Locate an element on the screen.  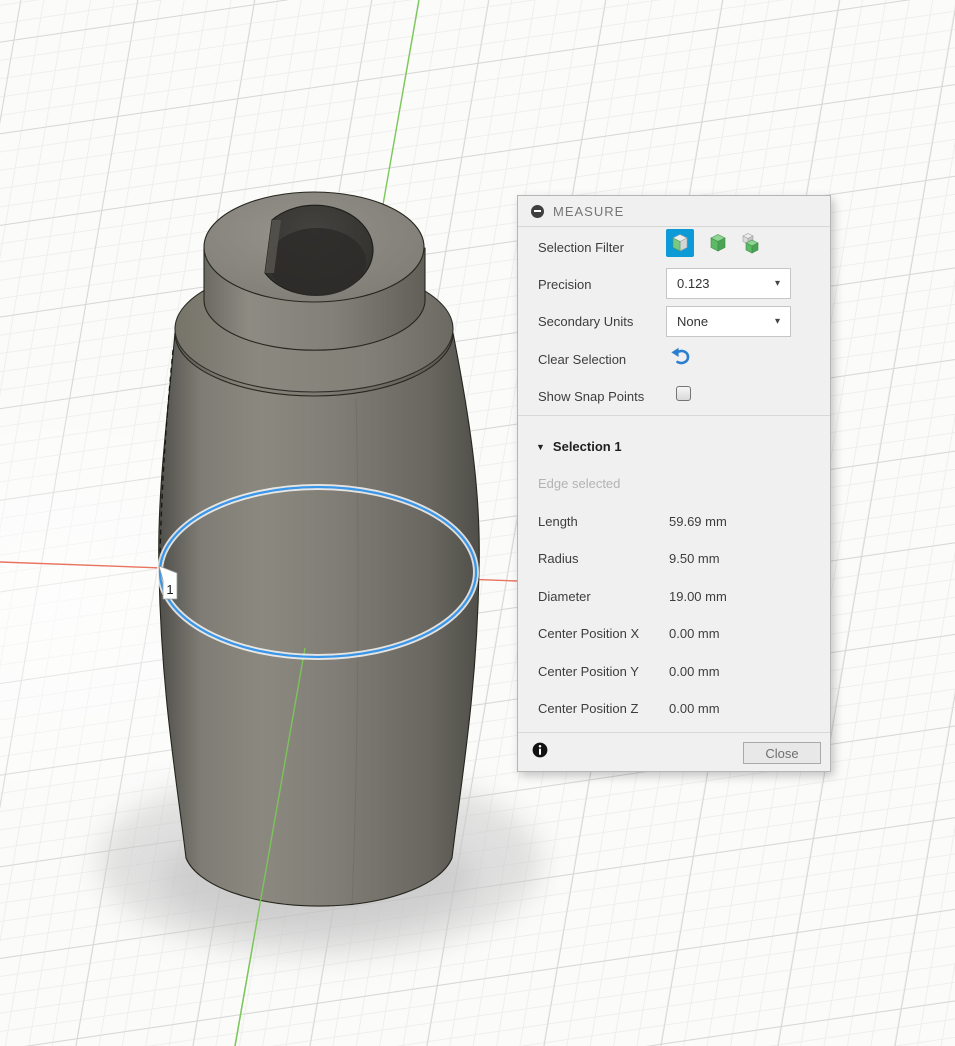
dialog-header: MEASURE is located at coordinates (674, 211).